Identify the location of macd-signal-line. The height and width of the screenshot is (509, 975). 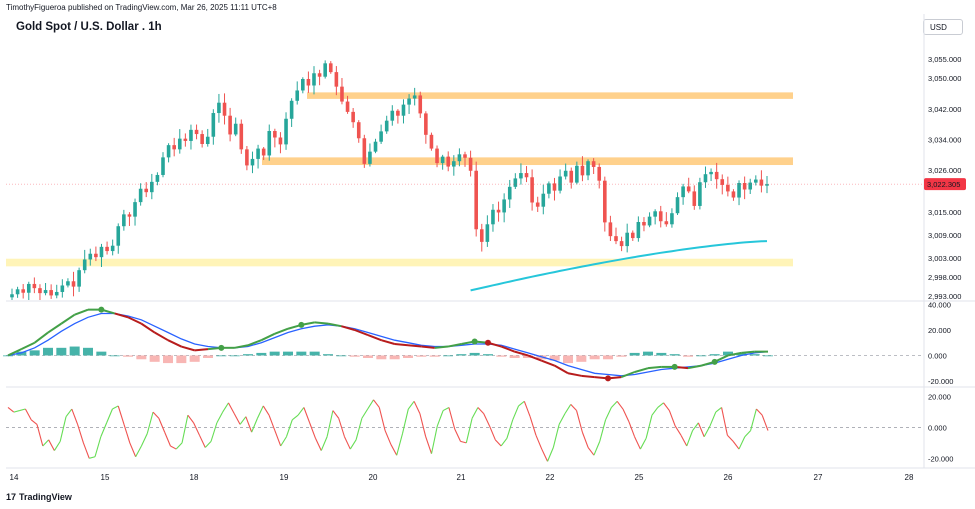
(388, 344).